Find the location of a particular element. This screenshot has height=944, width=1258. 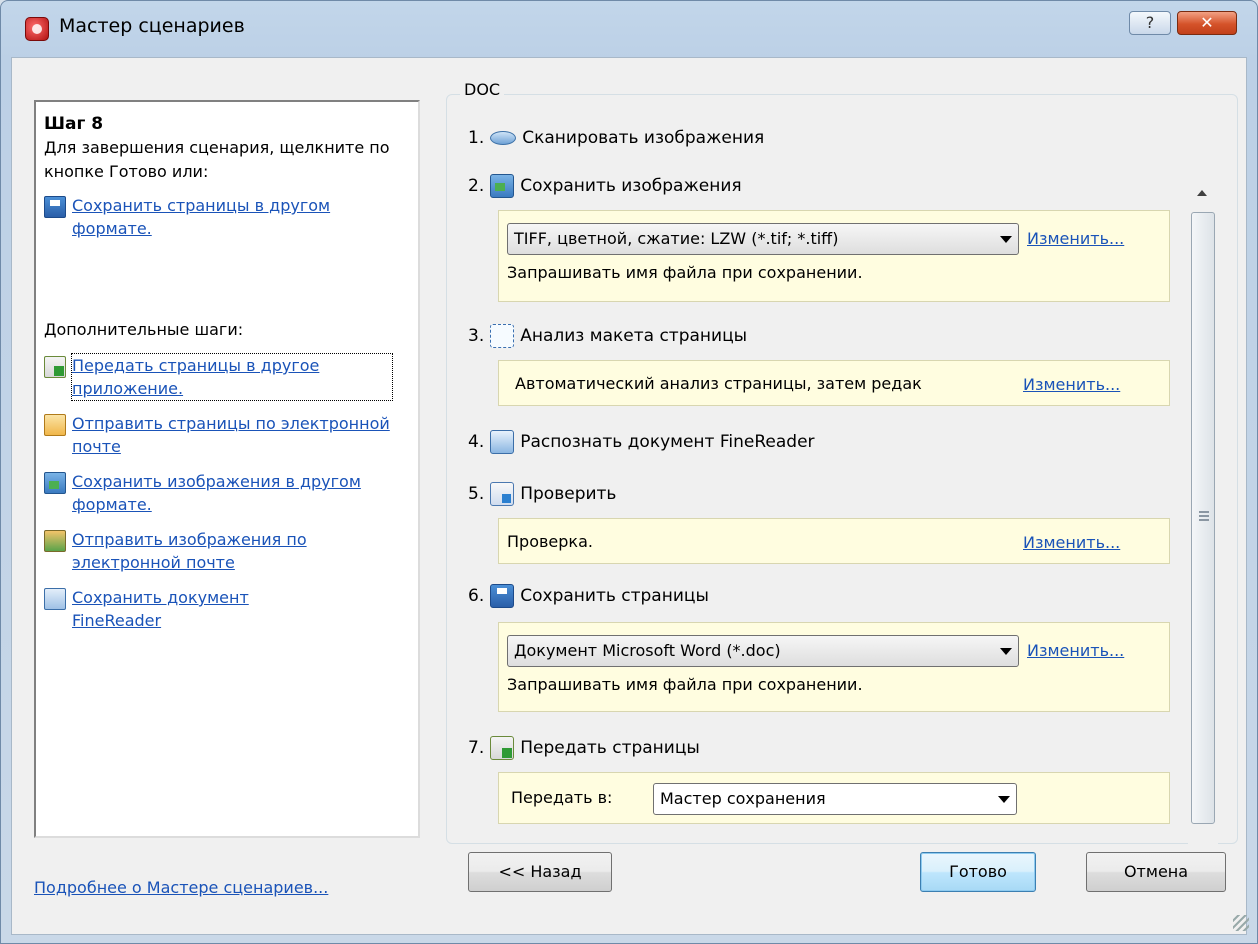

step-label: Сканировать изображения is located at coordinates (643, 138).